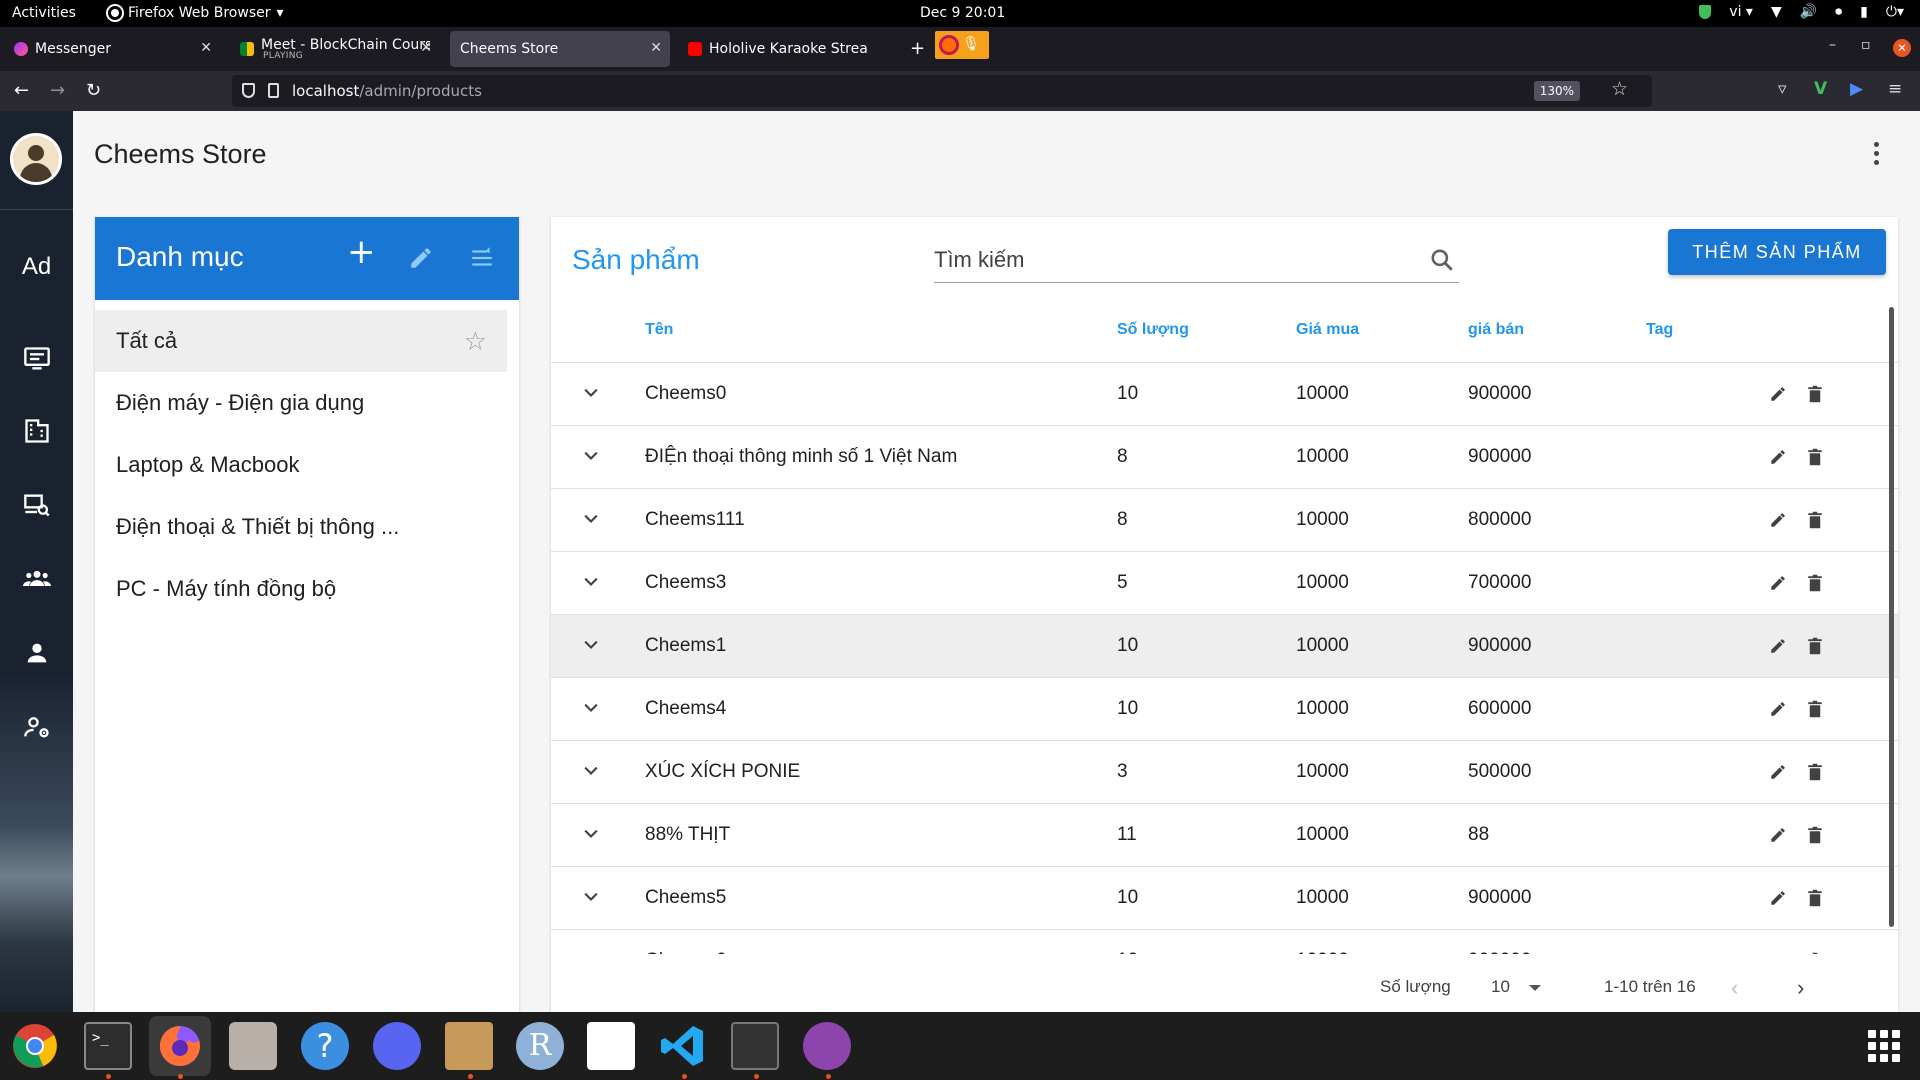 Image resolution: width=1920 pixels, height=1080 pixels. What do you see at coordinates (301, 341) in the screenshot?
I see `category-item-all: Tất cả ☆` at bounding box center [301, 341].